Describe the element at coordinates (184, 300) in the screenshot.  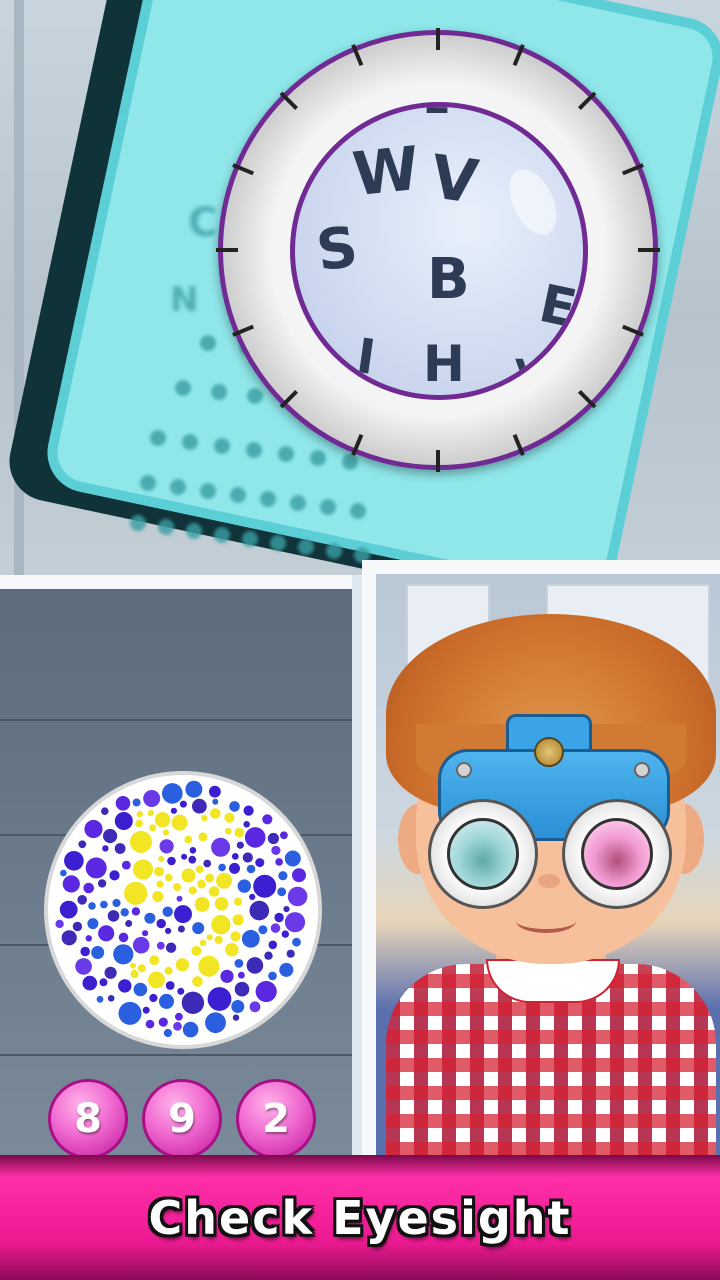
I see `chart-letter: N` at that location.